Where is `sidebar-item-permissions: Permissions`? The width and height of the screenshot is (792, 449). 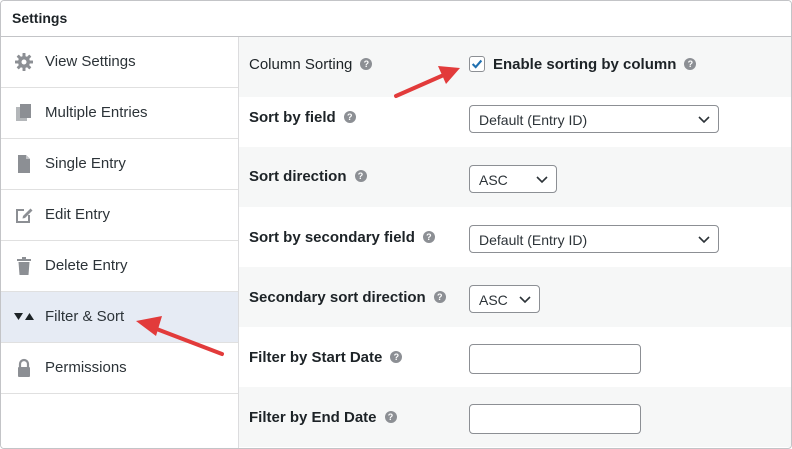
sidebar-item-permissions: Permissions is located at coordinates (119, 368).